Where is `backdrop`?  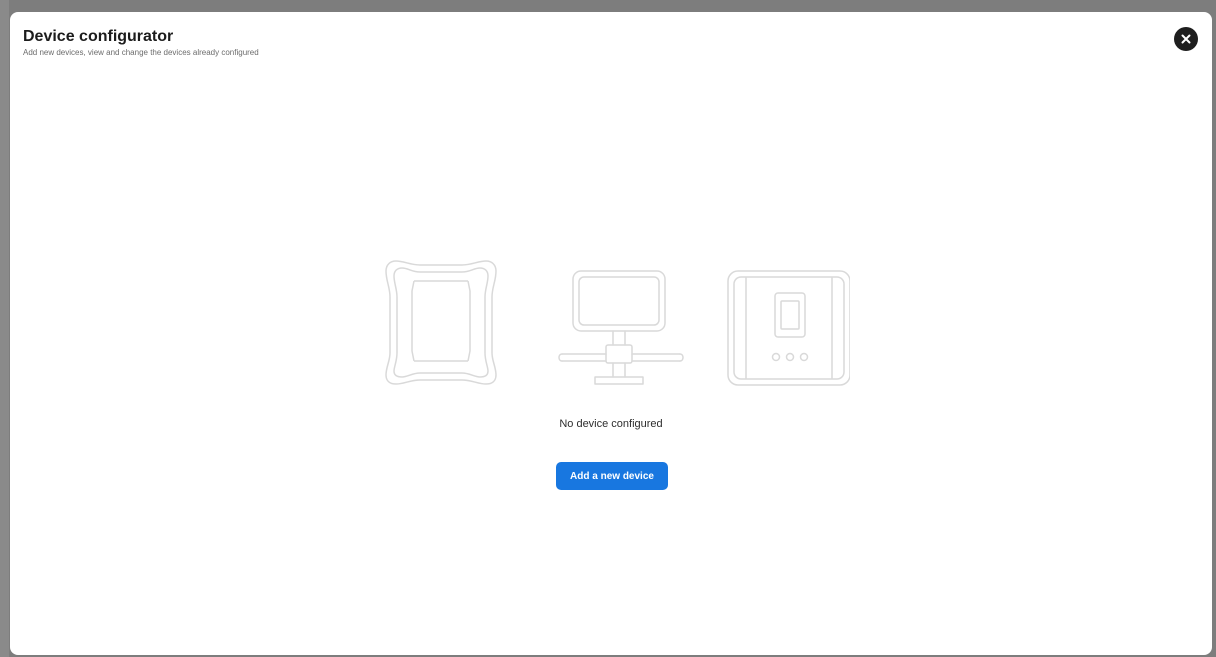 backdrop is located at coordinates (4, 328).